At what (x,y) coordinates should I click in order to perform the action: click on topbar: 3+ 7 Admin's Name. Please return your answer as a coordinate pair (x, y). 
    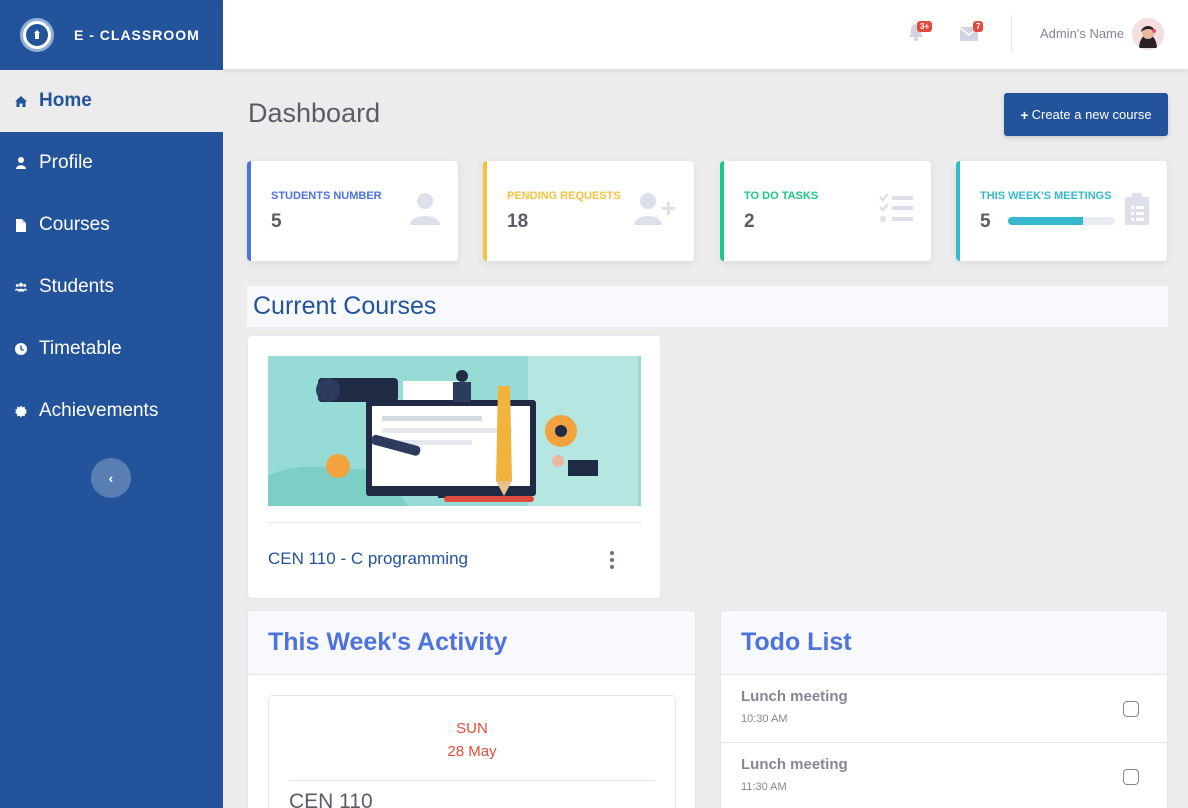
    Looking at the image, I should click on (705, 34).